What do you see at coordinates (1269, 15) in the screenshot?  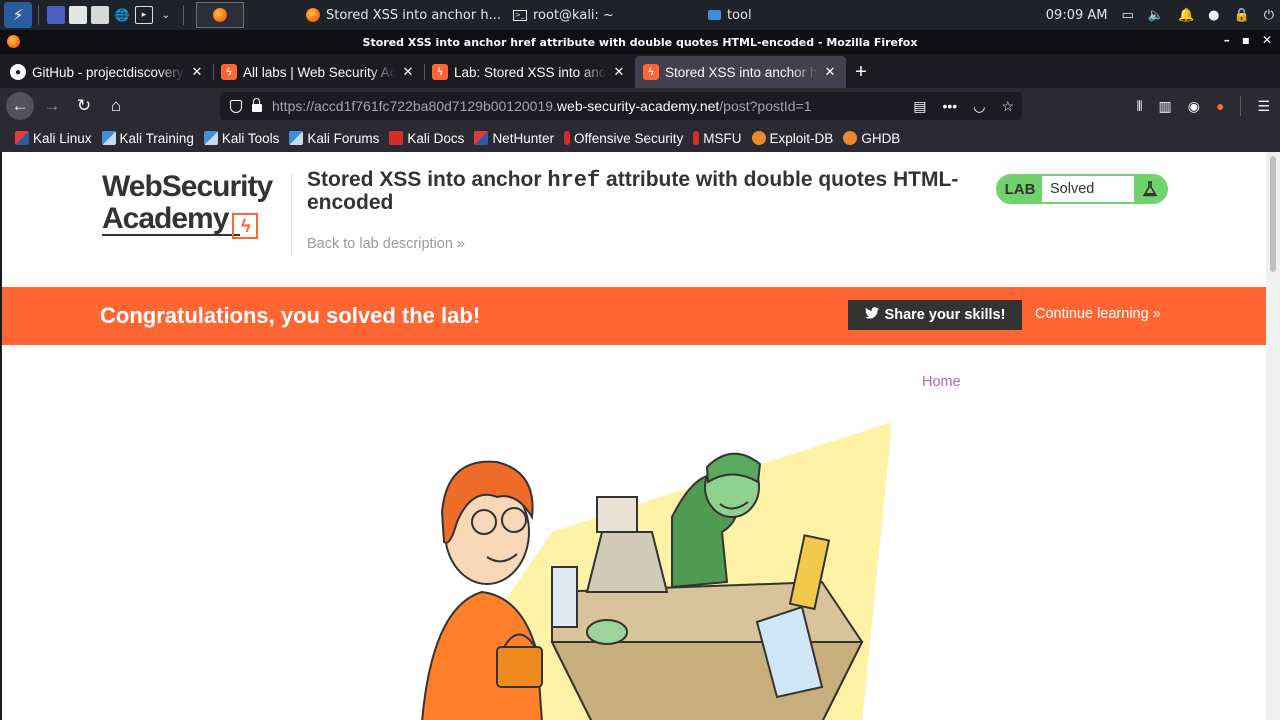 I see `logout-icon: ⏻` at bounding box center [1269, 15].